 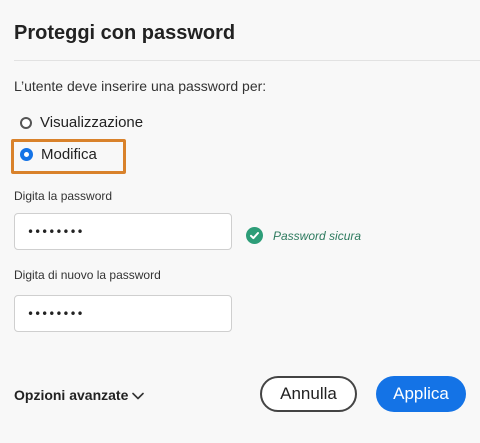 What do you see at coordinates (26, 122) in the screenshot?
I see `radio-unchecked-icon` at bounding box center [26, 122].